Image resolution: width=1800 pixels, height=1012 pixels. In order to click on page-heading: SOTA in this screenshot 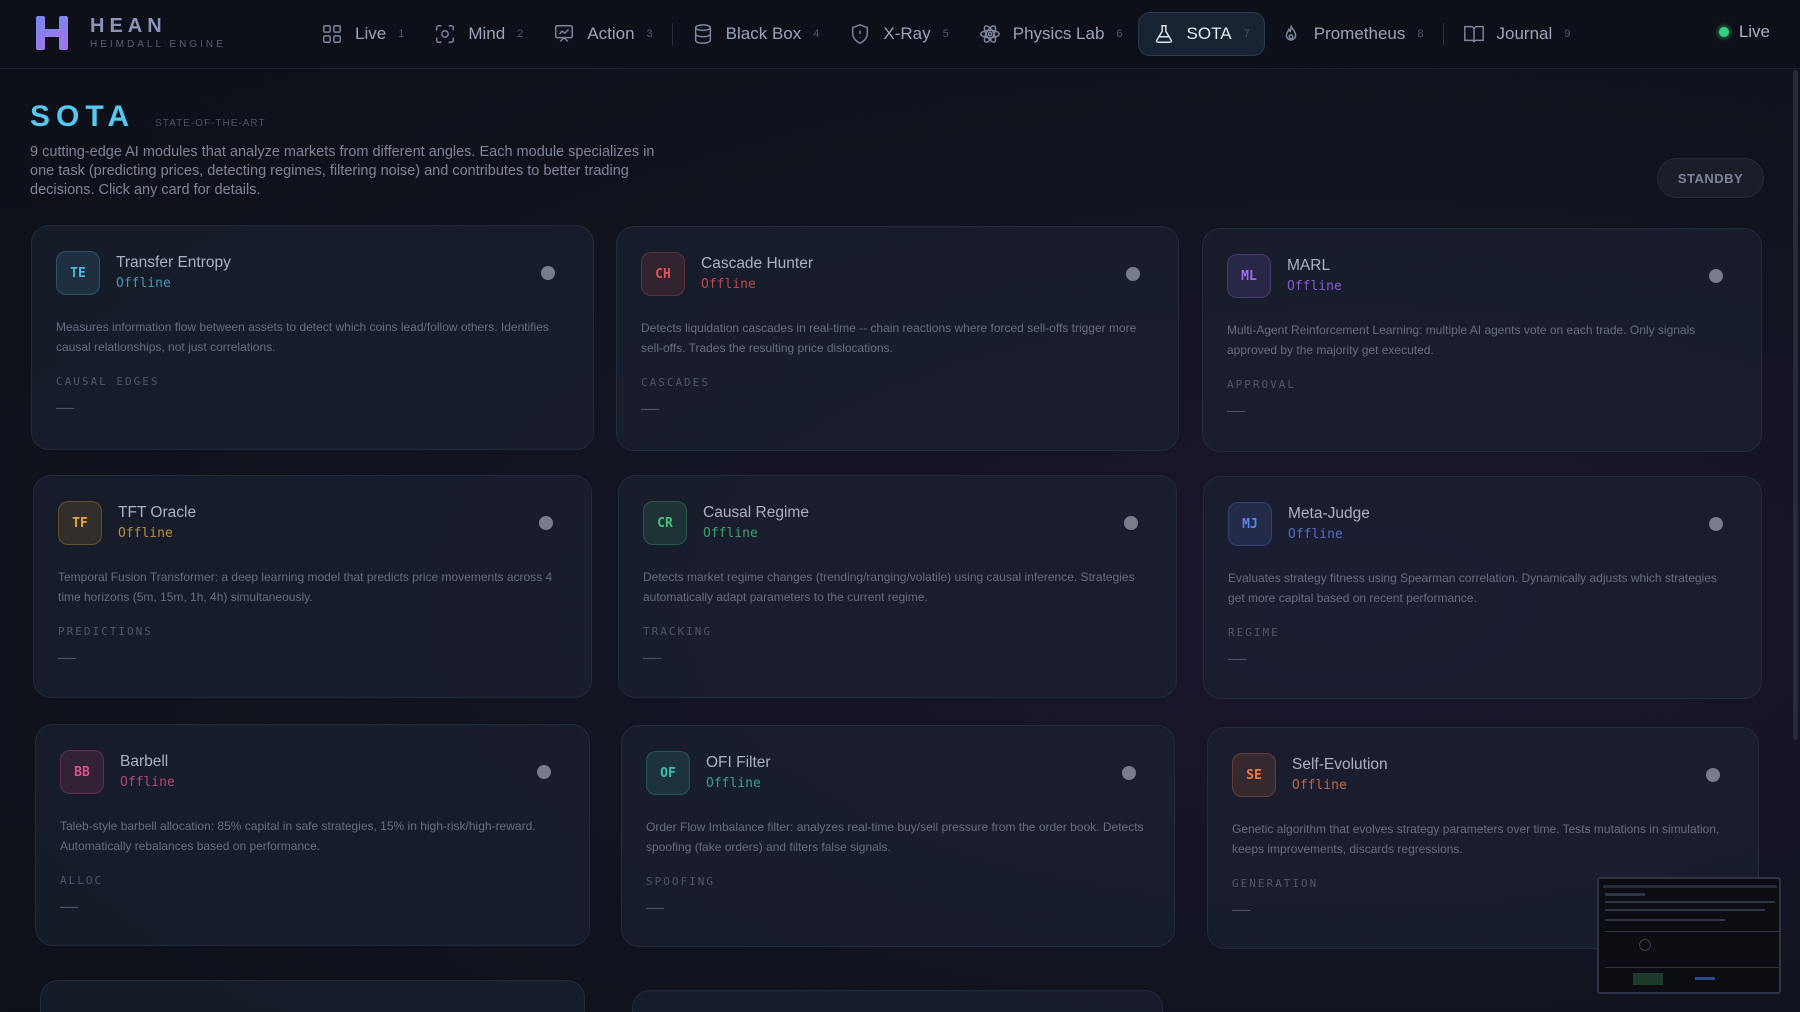, I will do `click(83, 116)`.